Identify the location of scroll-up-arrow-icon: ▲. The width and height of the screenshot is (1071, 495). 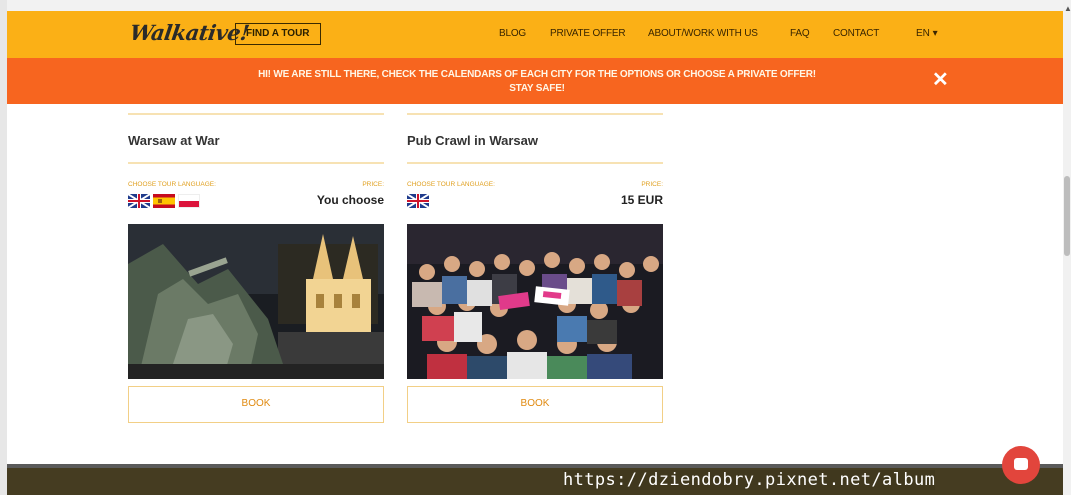
(1067, 8).